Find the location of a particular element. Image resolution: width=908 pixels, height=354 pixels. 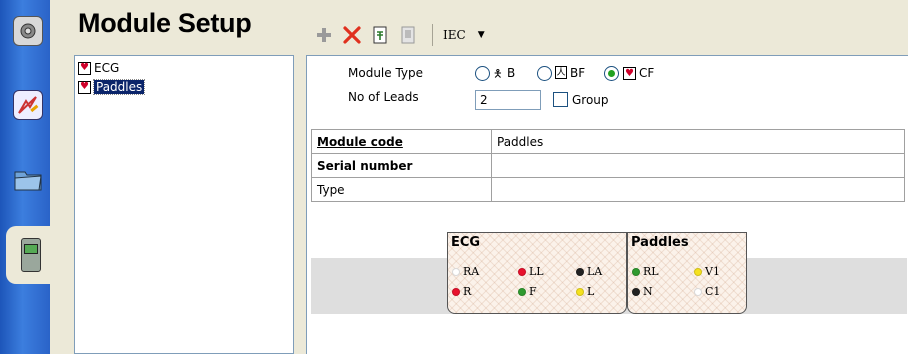

tree-item-paddles: ♥ Paddles is located at coordinates (112, 87).